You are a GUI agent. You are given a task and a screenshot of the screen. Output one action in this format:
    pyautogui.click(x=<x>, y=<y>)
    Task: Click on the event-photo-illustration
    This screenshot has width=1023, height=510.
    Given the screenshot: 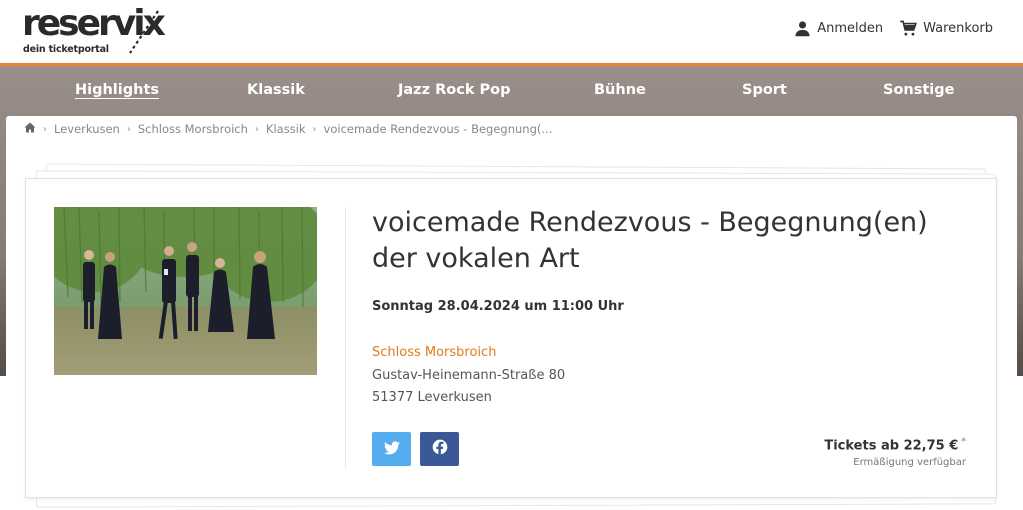 What is the action you would take?
    pyautogui.click(x=185, y=291)
    